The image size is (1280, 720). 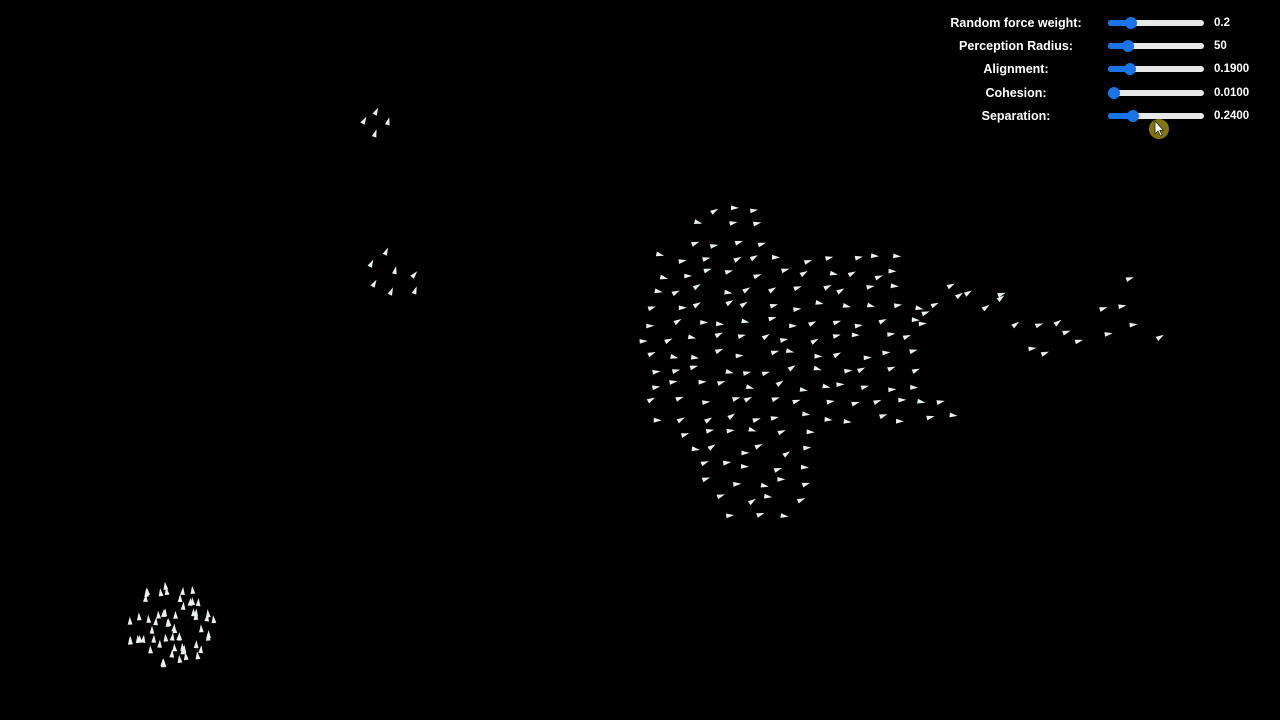 What do you see at coordinates (1155, 92) in the screenshot?
I see `cohesion-slider` at bounding box center [1155, 92].